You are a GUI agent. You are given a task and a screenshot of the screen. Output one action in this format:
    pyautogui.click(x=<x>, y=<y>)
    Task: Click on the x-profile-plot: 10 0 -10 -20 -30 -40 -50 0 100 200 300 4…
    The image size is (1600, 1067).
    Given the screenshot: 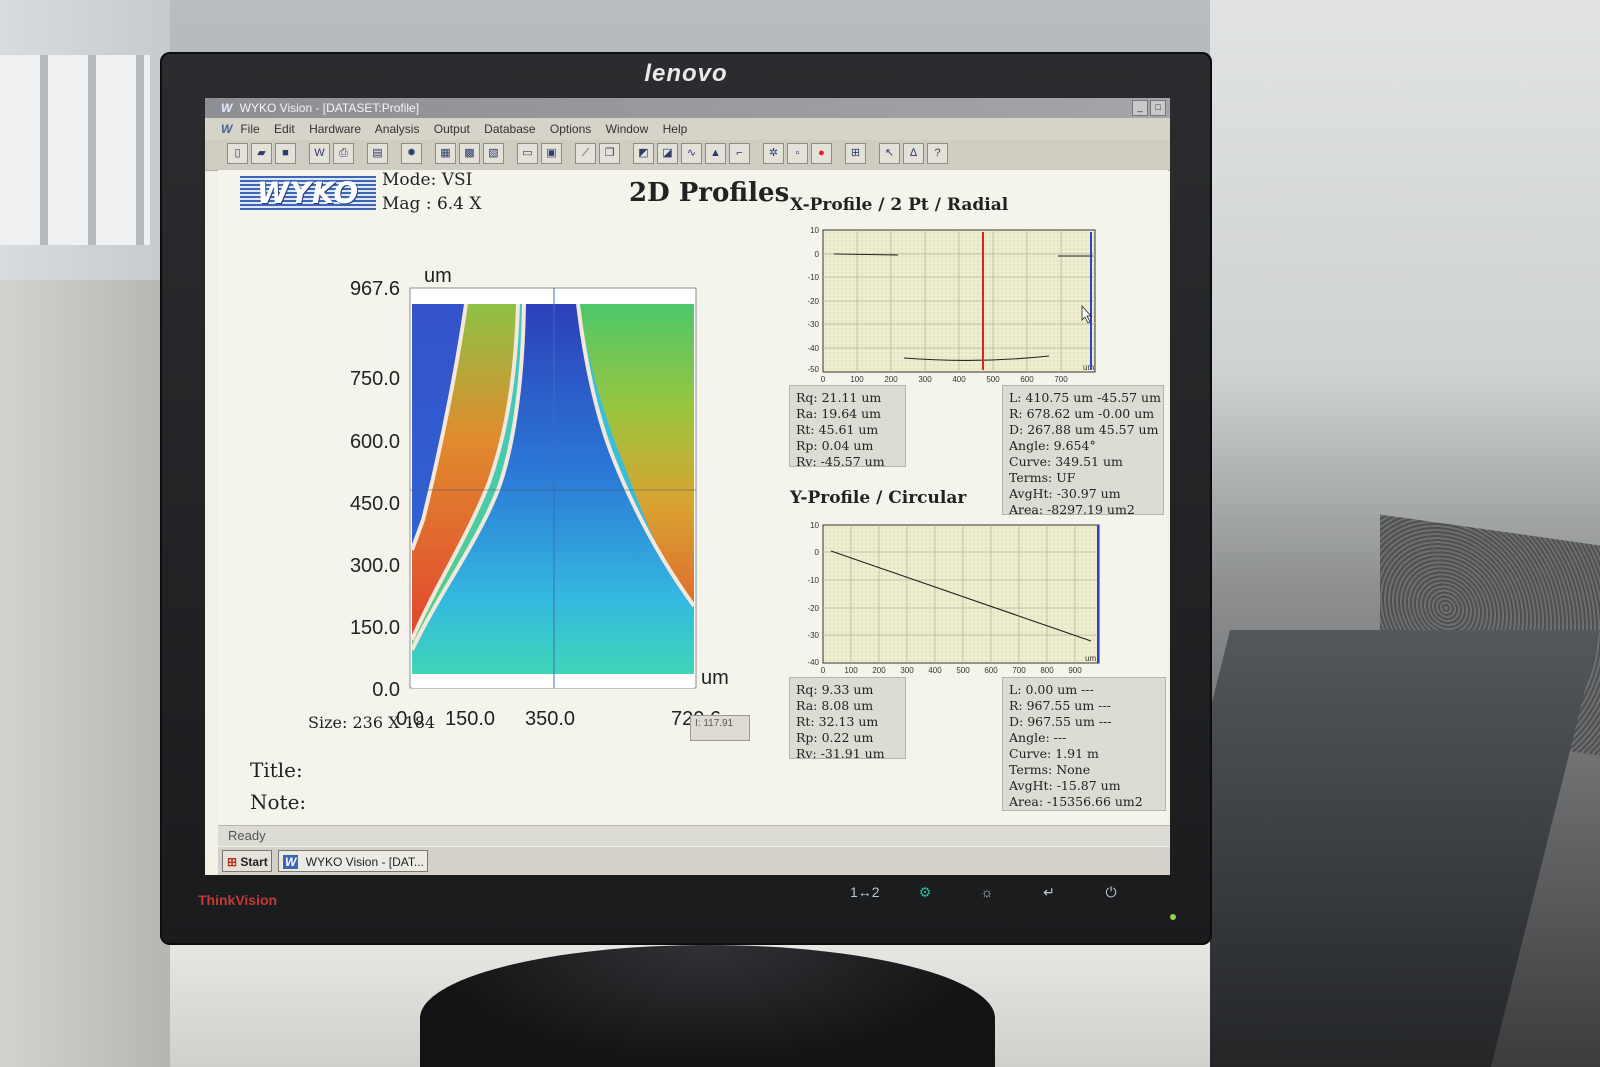 What is the action you would take?
    pyautogui.click(x=948, y=303)
    